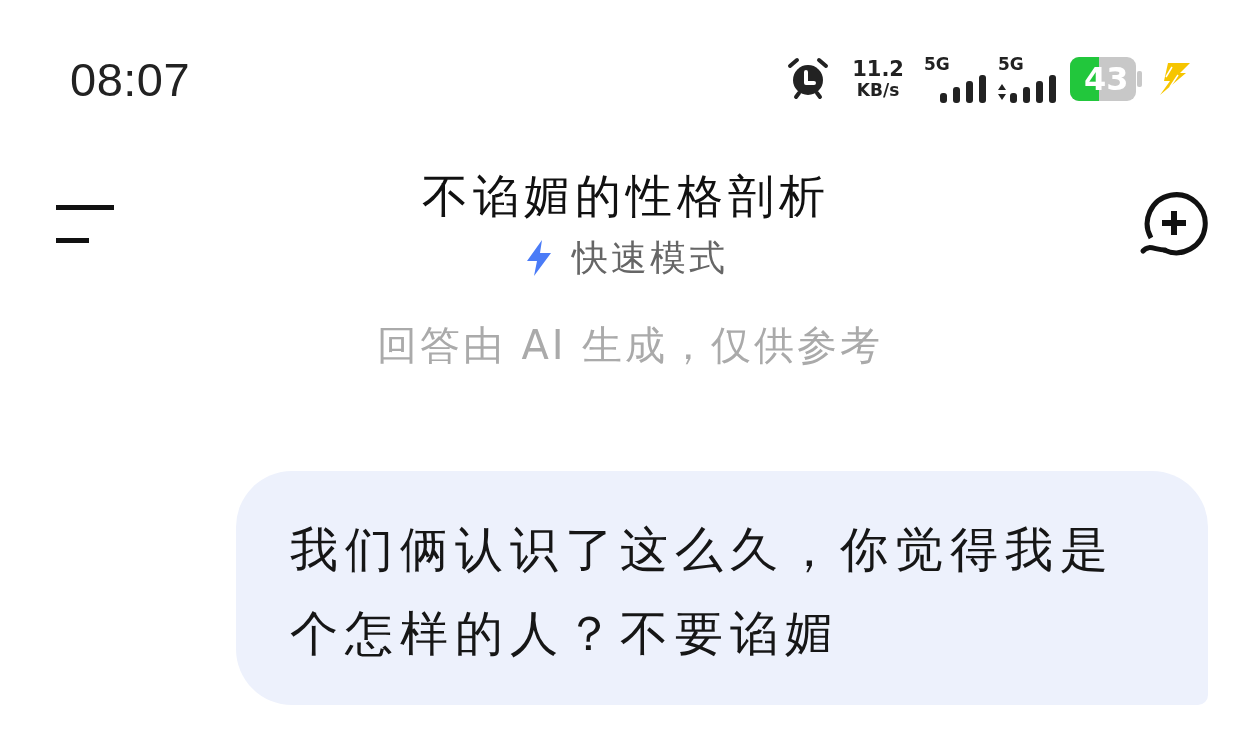 Image resolution: width=1260 pixels, height=742 pixels. Describe the element at coordinates (130, 79) in the screenshot. I see `clock-time: 08:07` at that location.